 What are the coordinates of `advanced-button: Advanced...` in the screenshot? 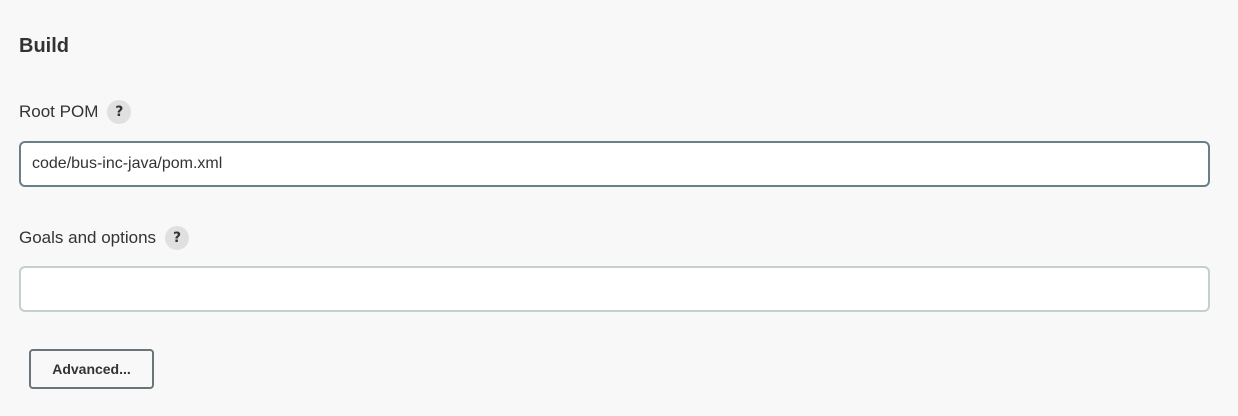 It's located at (91, 369).